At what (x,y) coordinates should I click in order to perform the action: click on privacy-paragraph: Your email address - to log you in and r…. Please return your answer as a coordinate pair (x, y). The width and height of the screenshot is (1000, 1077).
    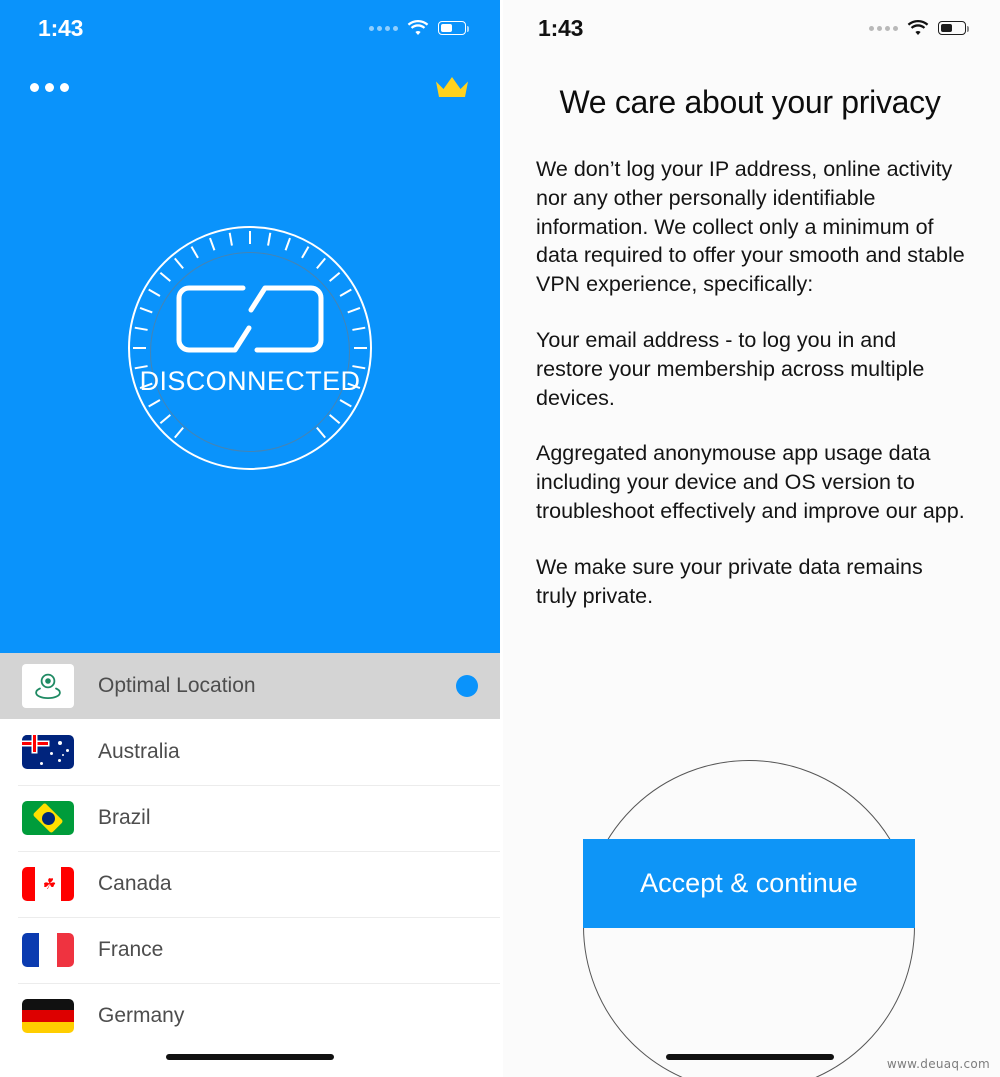
    Looking at the image, I should click on (730, 368).